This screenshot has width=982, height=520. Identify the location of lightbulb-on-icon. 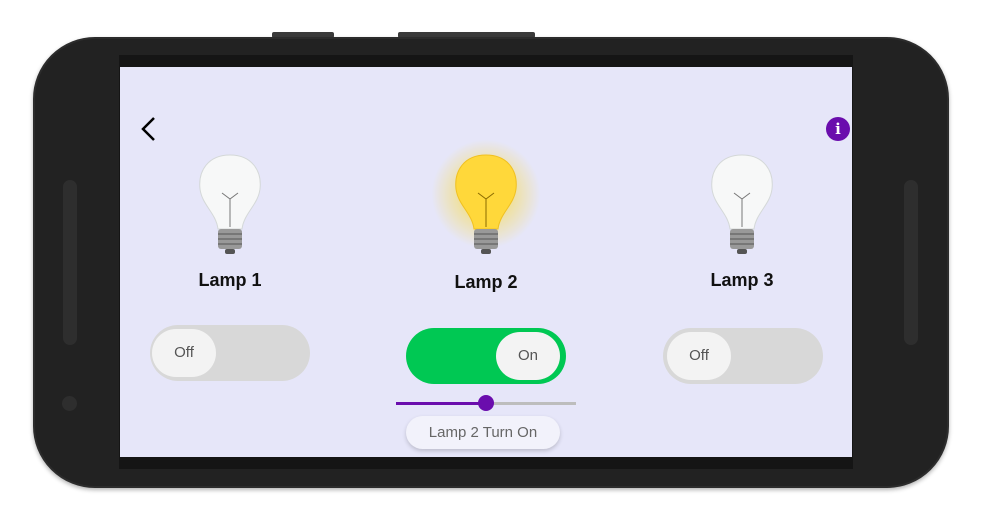
(486, 204).